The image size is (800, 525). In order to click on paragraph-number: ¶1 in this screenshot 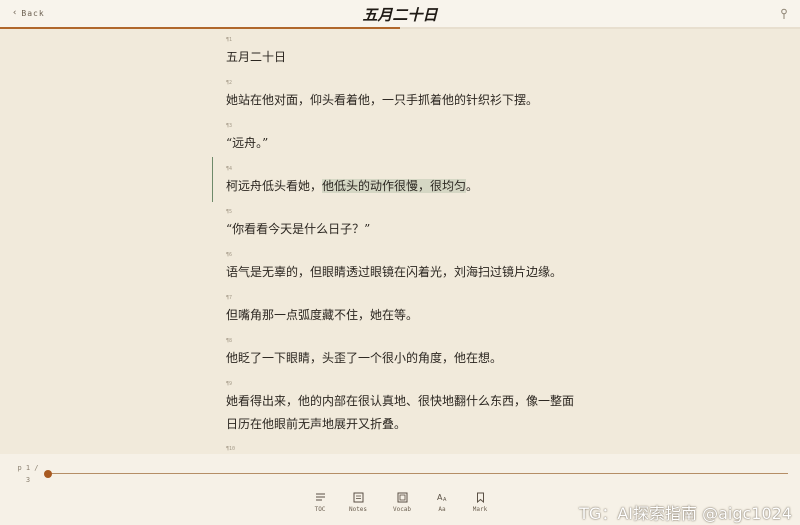, I will do `click(229, 40)`.